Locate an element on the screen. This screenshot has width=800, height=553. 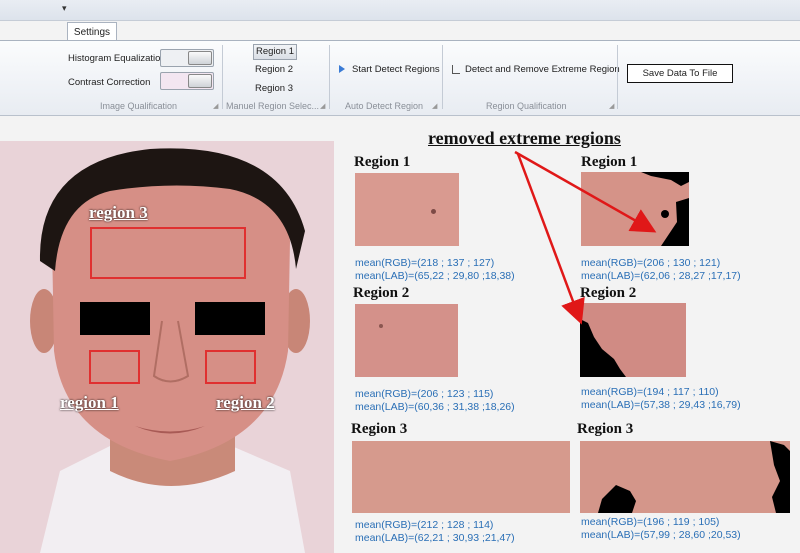
rgb-value: mean(RGB)=(196 ; 119 ; 105) is located at coordinates (650, 522).